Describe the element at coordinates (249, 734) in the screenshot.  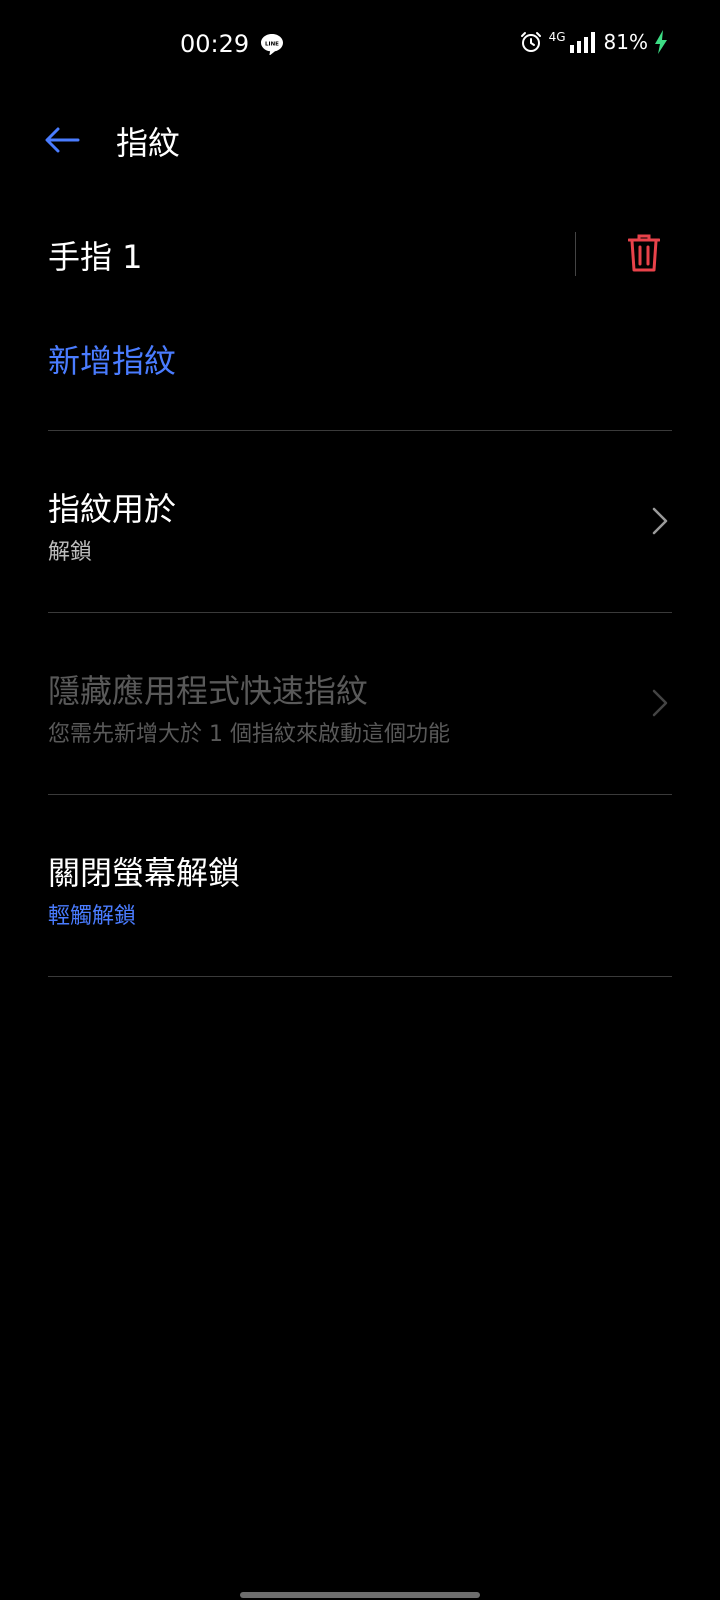
I see `hide-apps-description: 您需先新增大於 1 個指紋來啟動這個功能` at that location.